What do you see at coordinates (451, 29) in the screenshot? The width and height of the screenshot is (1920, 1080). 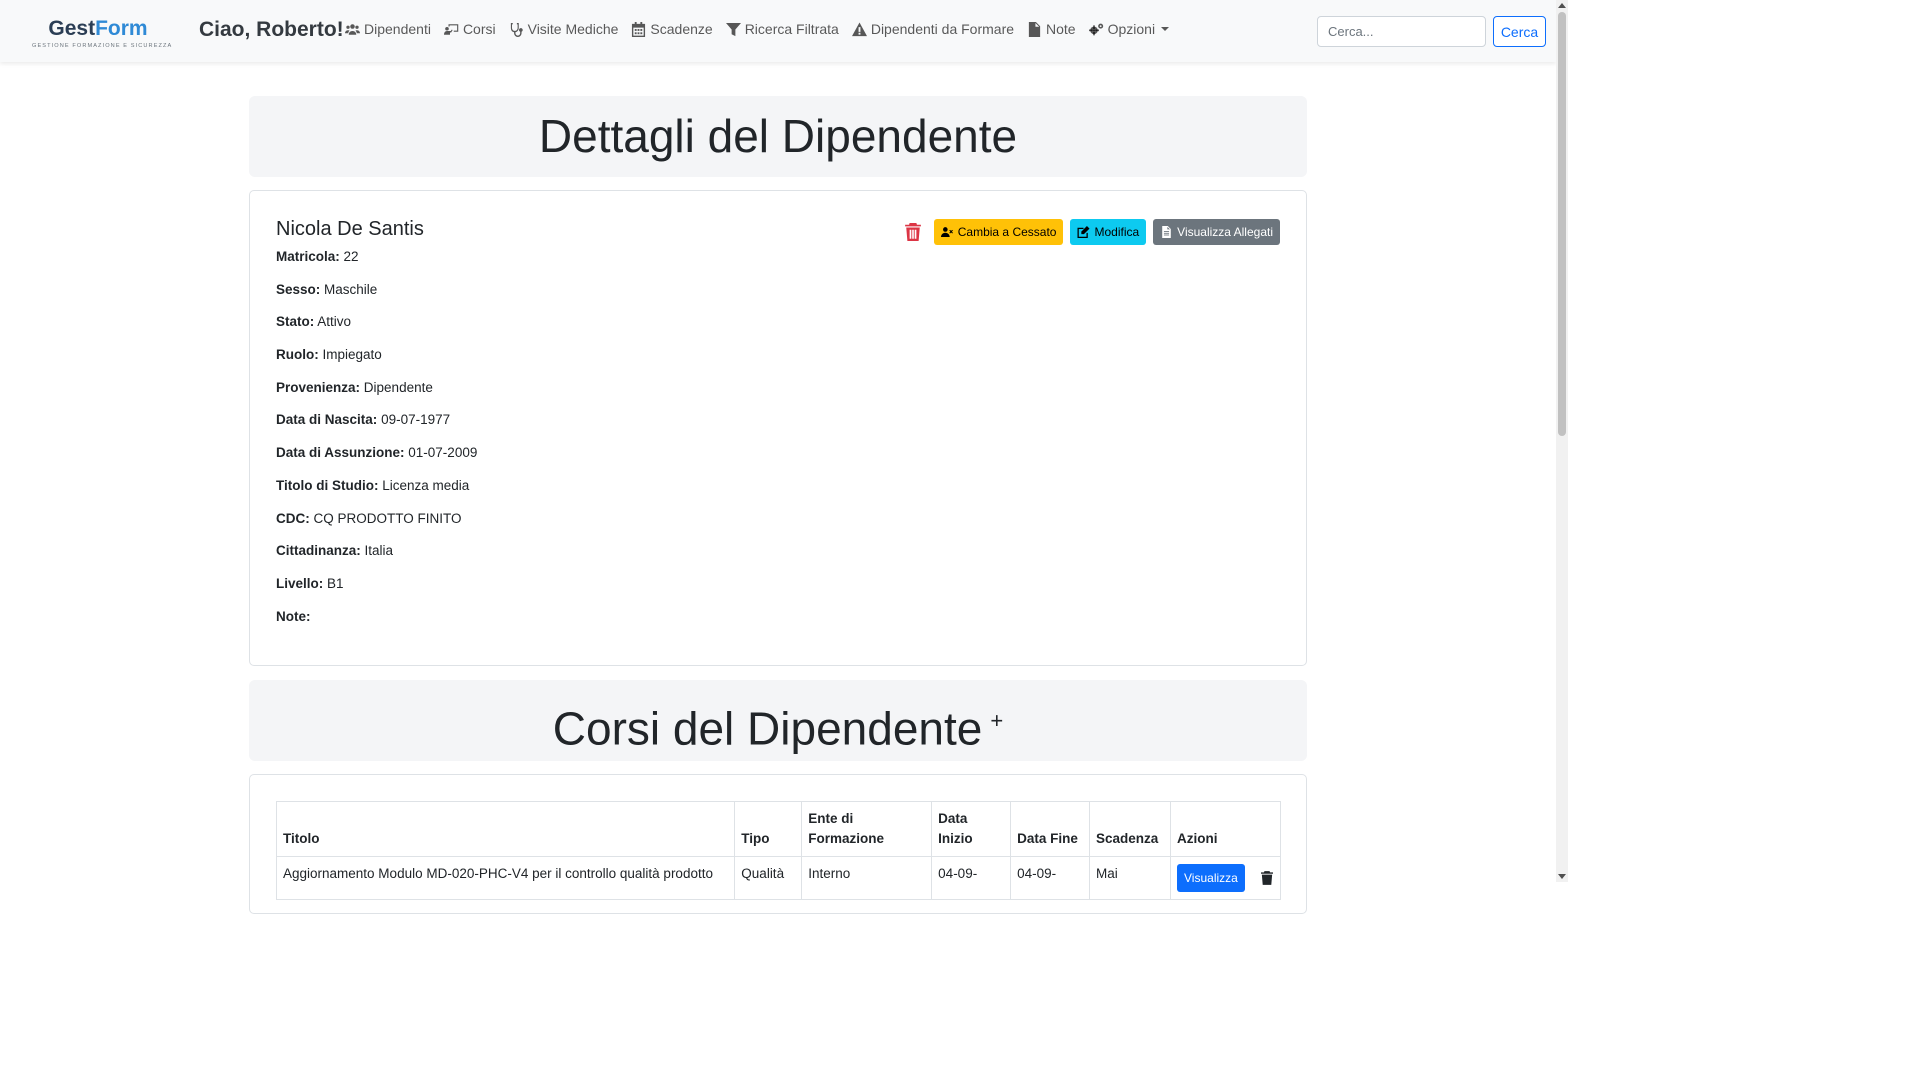 I see `chalkboard-teacher-icon` at bounding box center [451, 29].